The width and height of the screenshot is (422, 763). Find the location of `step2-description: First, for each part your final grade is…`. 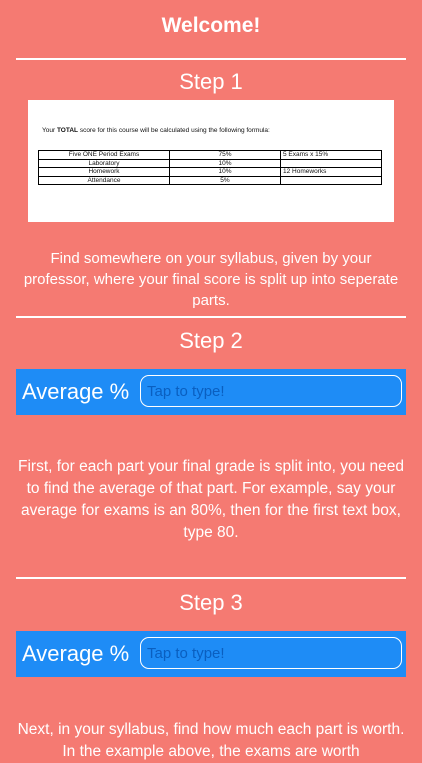

step2-description: First, for each part your final grade is… is located at coordinates (211, 499).